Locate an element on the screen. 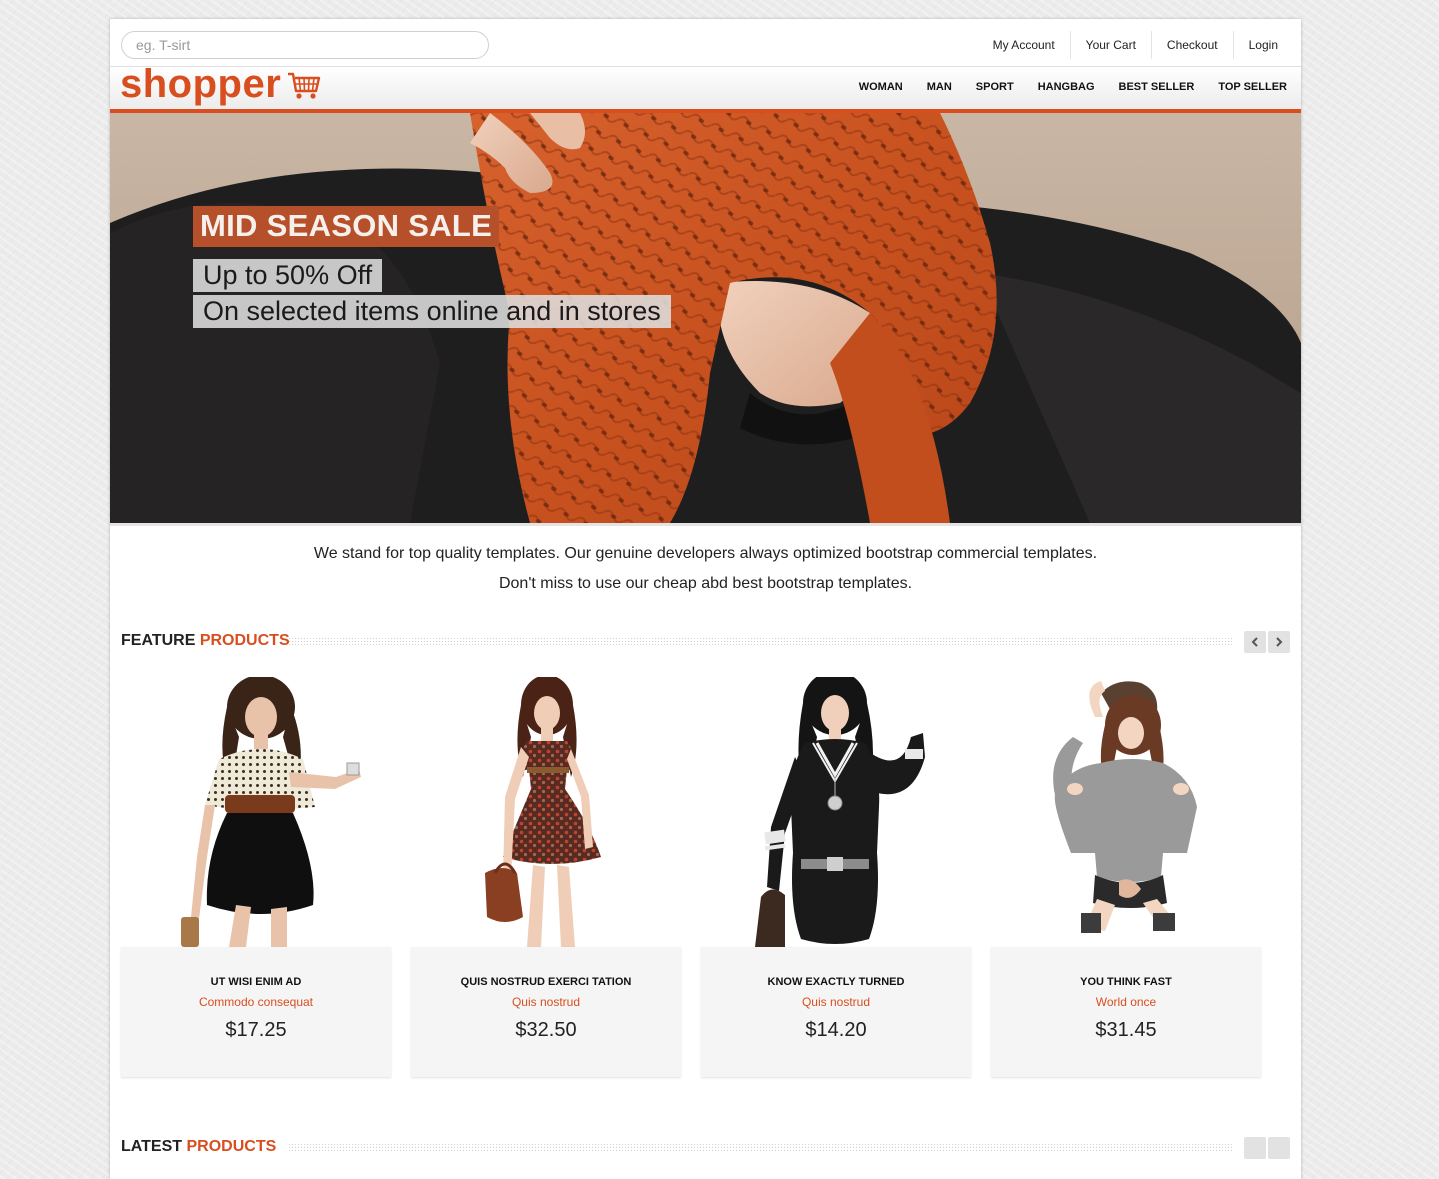 This screenshot has width=1439, height=1179. product-name: QUIS NOSTRUD EXERCI TATION is located at coordinates (546, 982).